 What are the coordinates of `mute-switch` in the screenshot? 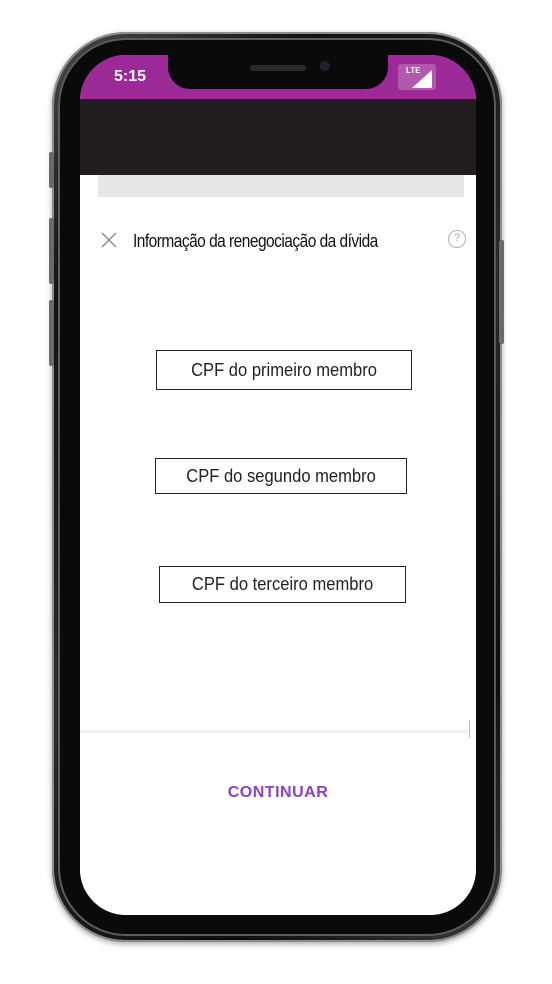 It's located at (51, 170).